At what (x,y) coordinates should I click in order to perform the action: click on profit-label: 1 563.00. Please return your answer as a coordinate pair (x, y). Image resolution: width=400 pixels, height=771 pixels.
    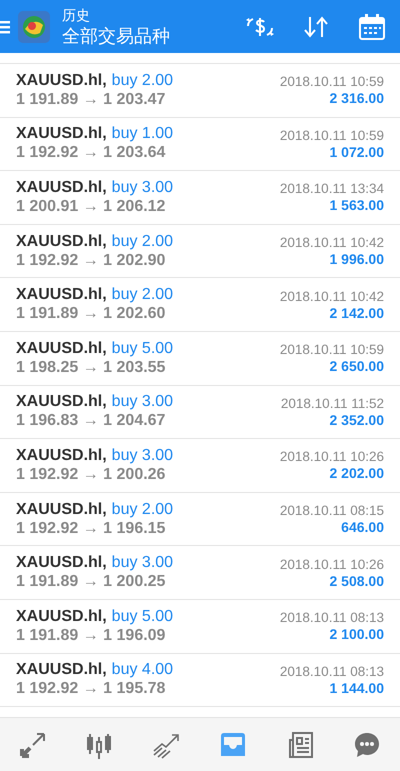
    Looking at the image, I should click on (357, 205).